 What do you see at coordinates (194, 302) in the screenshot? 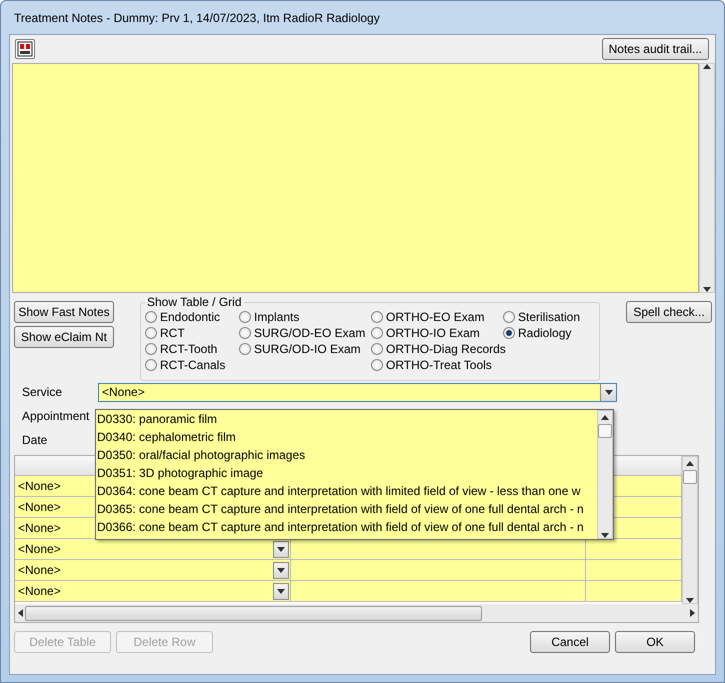
I see `group-title: Show Table / Grid` at bounding box center [194, 302].